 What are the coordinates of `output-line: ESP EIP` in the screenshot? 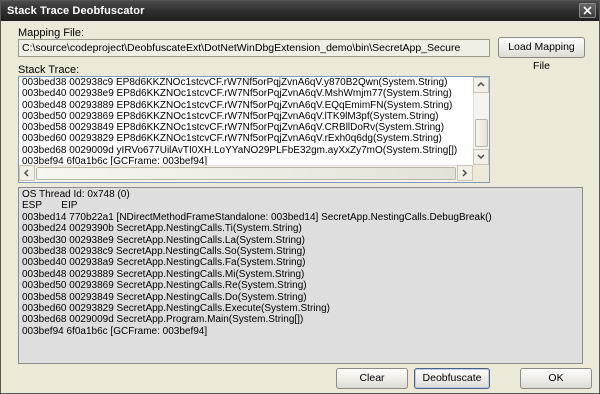 It's located at (50, 206).